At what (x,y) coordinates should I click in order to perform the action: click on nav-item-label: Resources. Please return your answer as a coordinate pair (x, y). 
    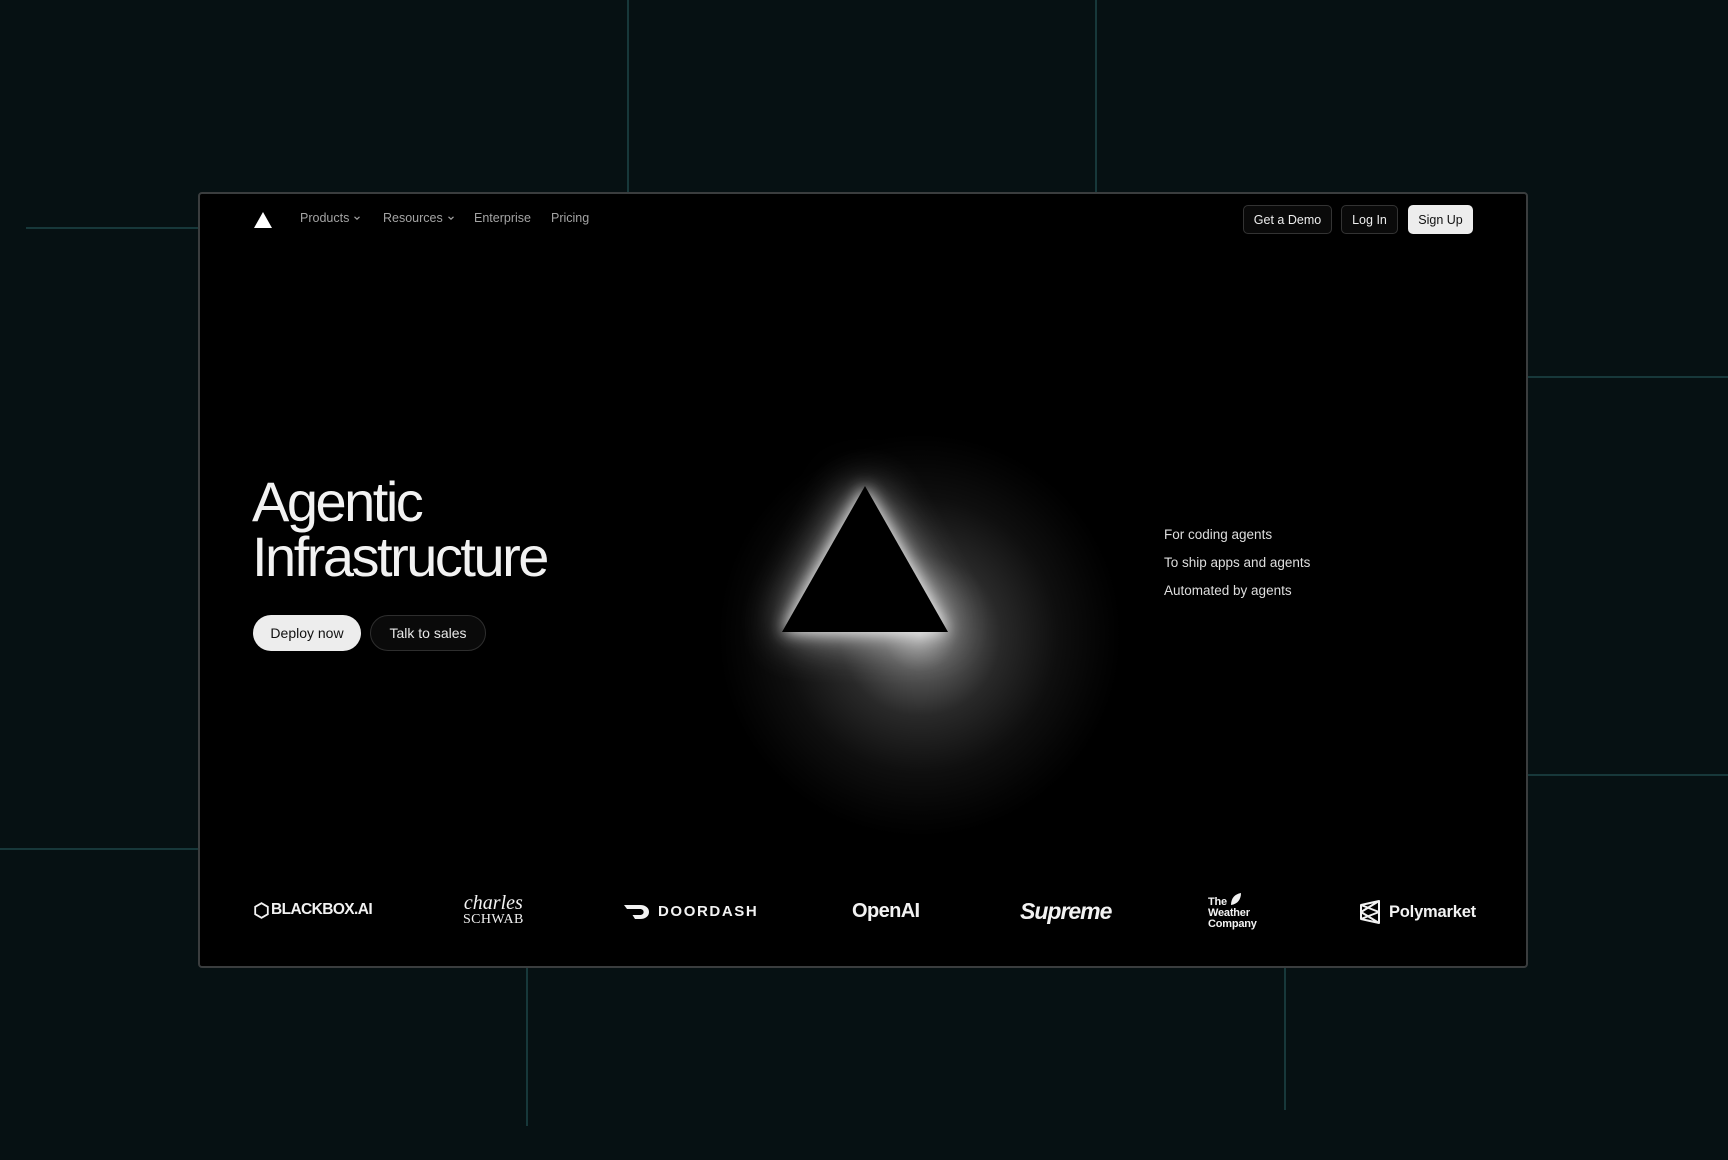
    Looking at the image, I should click on (413, 218).